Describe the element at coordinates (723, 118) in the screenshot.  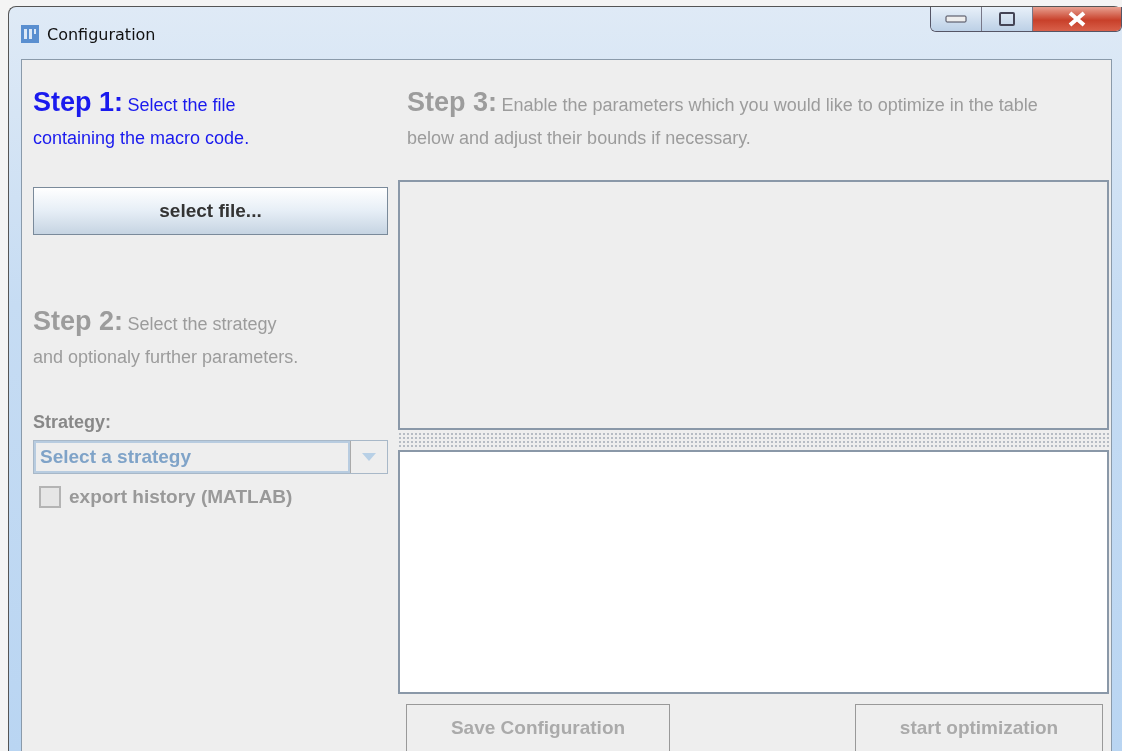
I see `step-instruction: Step 3: Enable the parameters which you would like to optimize in the table below and adjust their bounds if necessary.` at that location.